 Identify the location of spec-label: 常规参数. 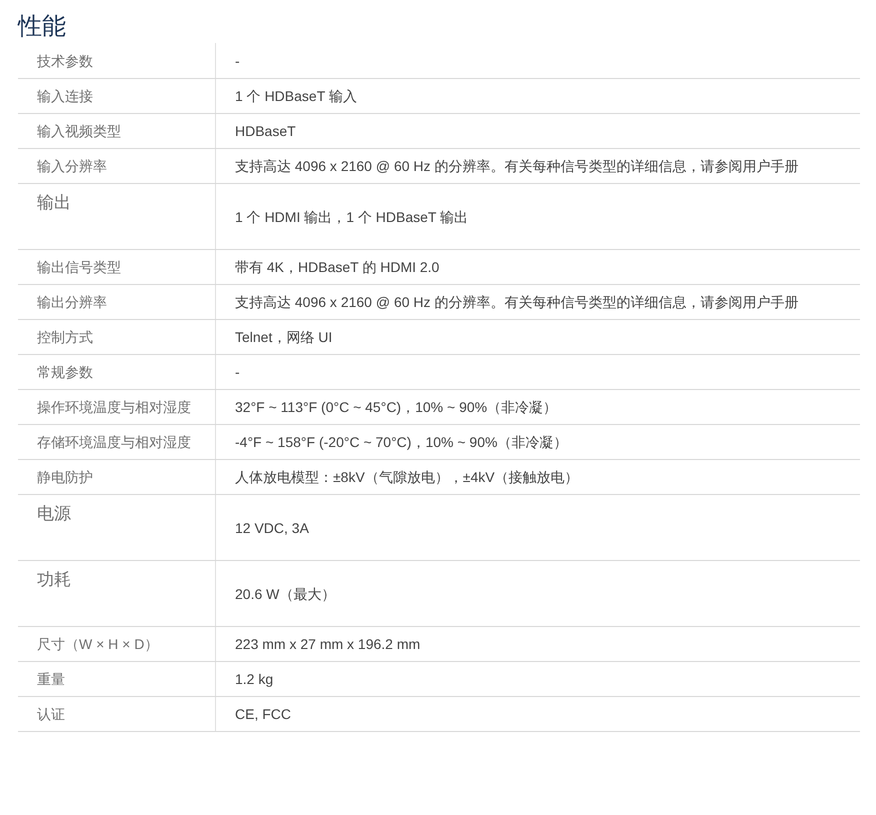
(65, 372).